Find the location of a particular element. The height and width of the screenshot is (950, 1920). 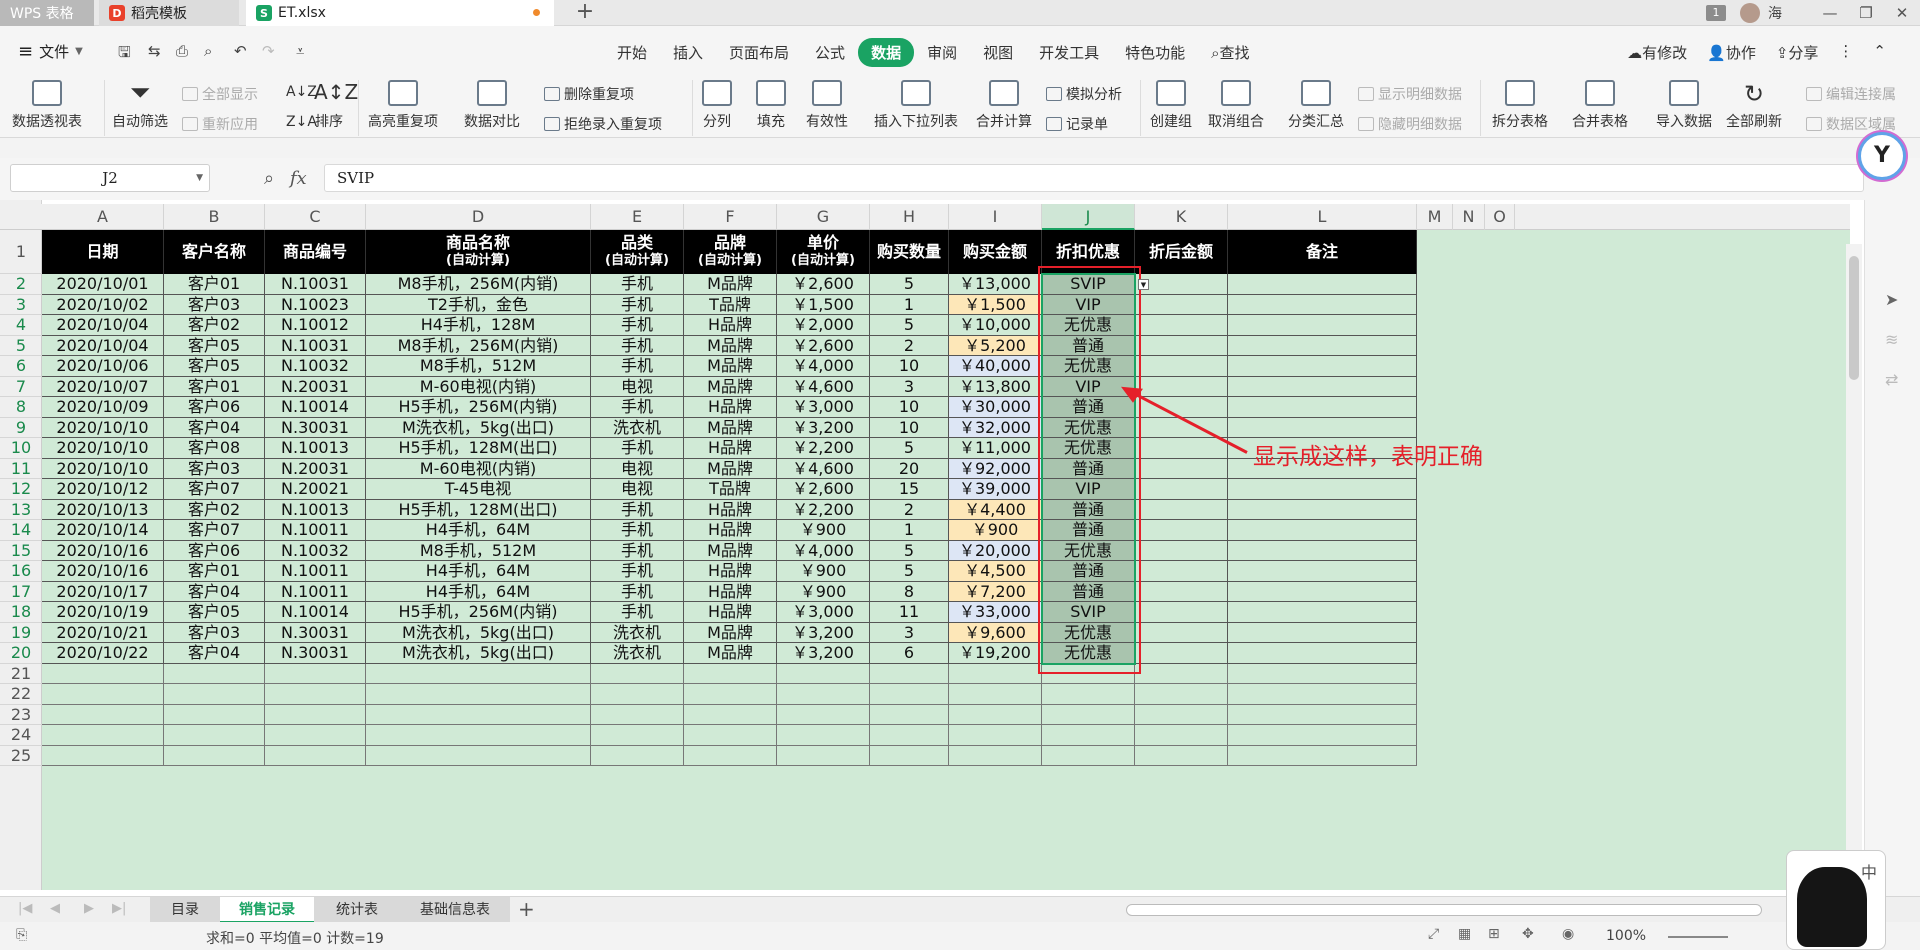

window-count-badge: 1 is located at coordinates (1716, 13).